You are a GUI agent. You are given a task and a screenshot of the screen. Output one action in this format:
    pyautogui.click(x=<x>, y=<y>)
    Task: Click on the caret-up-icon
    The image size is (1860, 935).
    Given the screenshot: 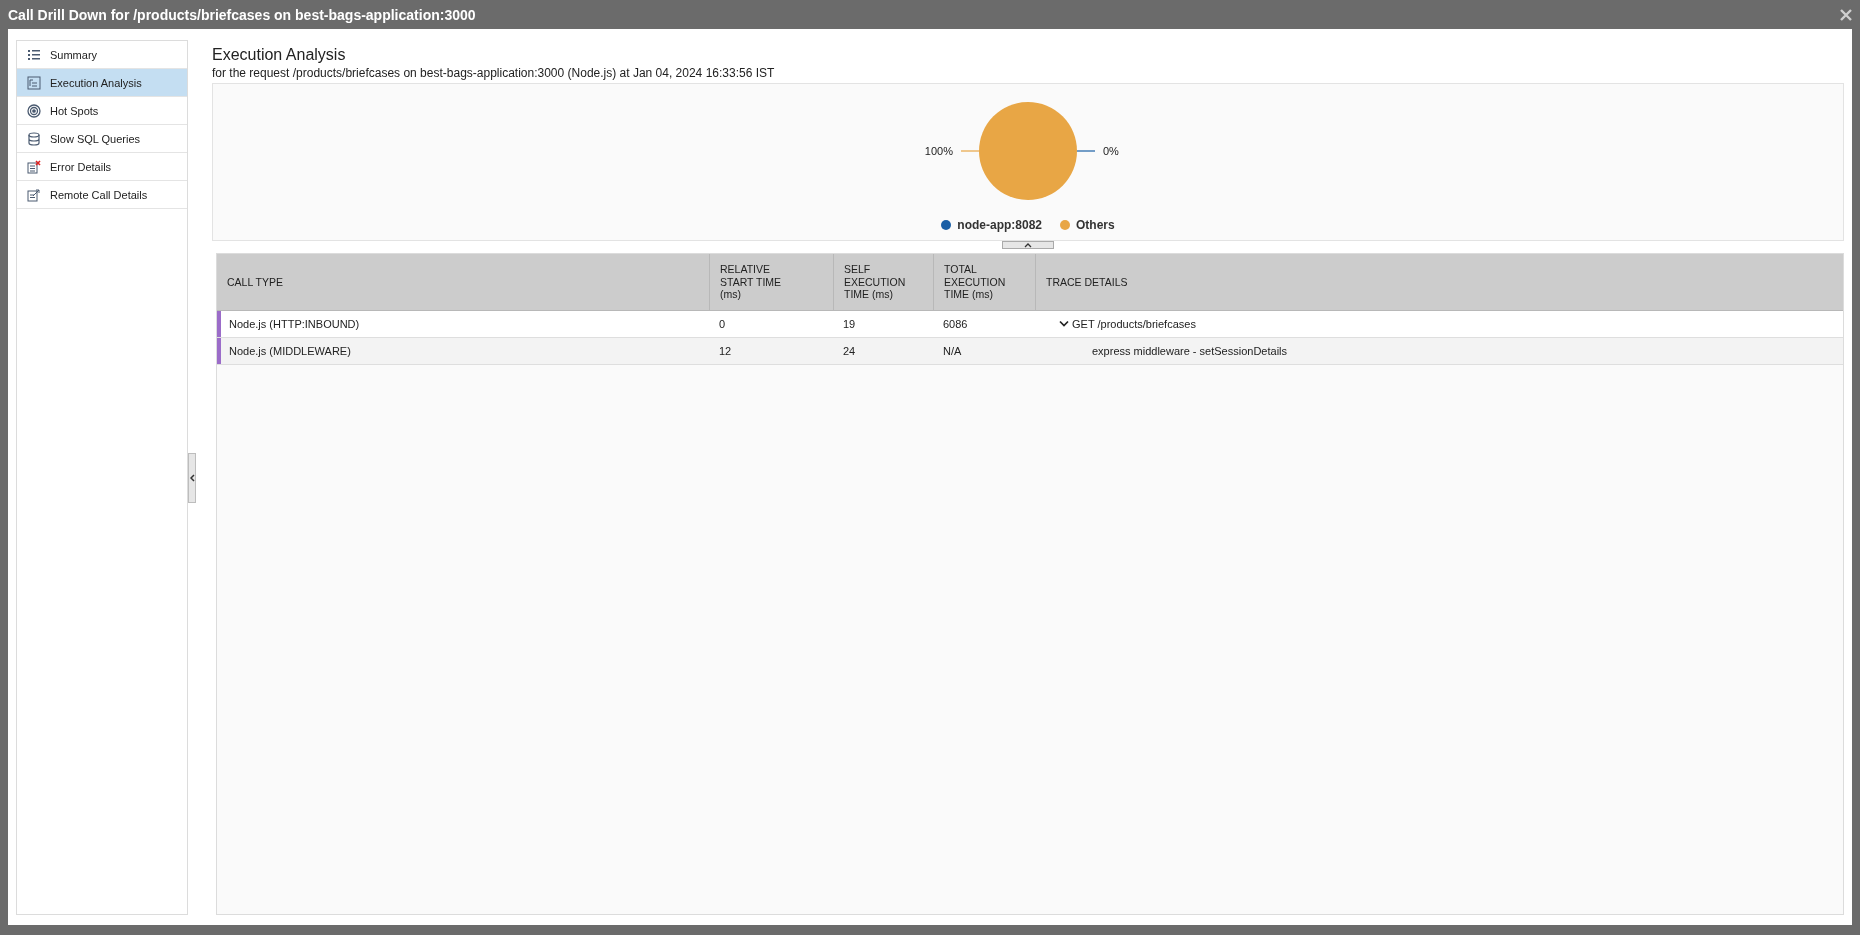 What is the action you would take?
    pyautogui.click(x=1028, y=245)
    